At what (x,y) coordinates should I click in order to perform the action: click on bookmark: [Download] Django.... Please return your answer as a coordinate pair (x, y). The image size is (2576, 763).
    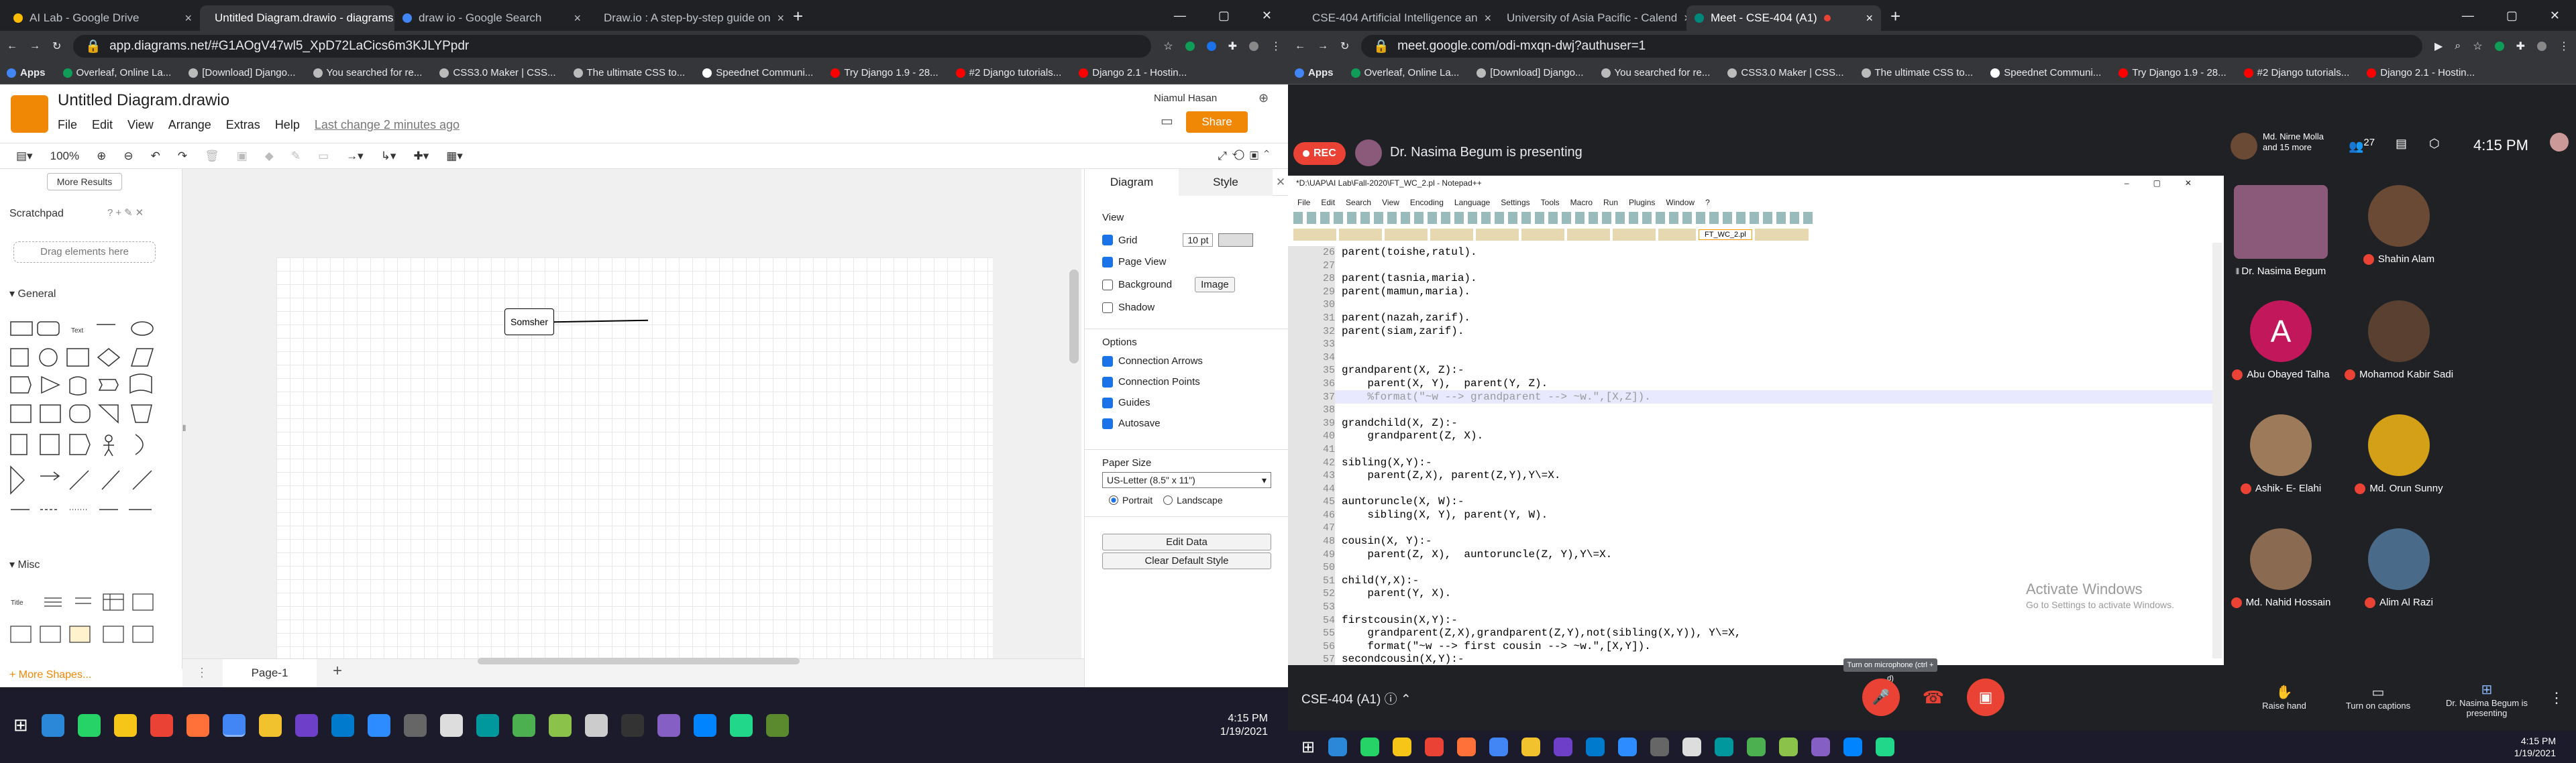
    Looking at the image, I should click on (242, 72).